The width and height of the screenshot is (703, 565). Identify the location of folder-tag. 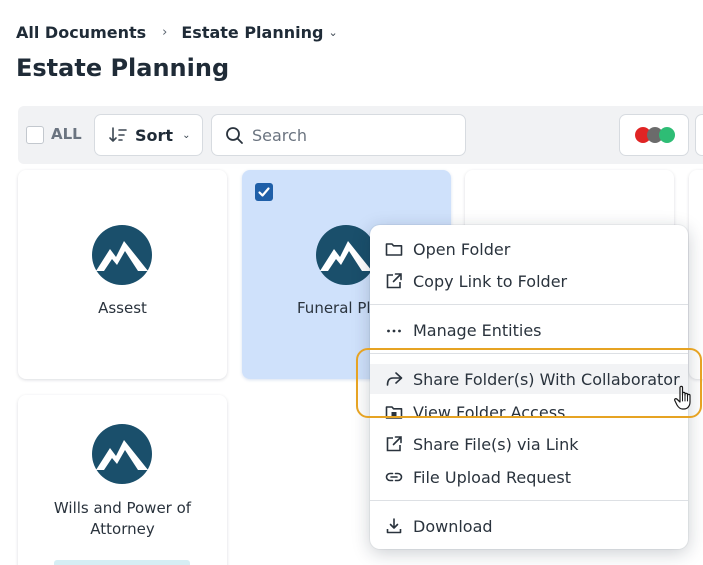
(122, 562).